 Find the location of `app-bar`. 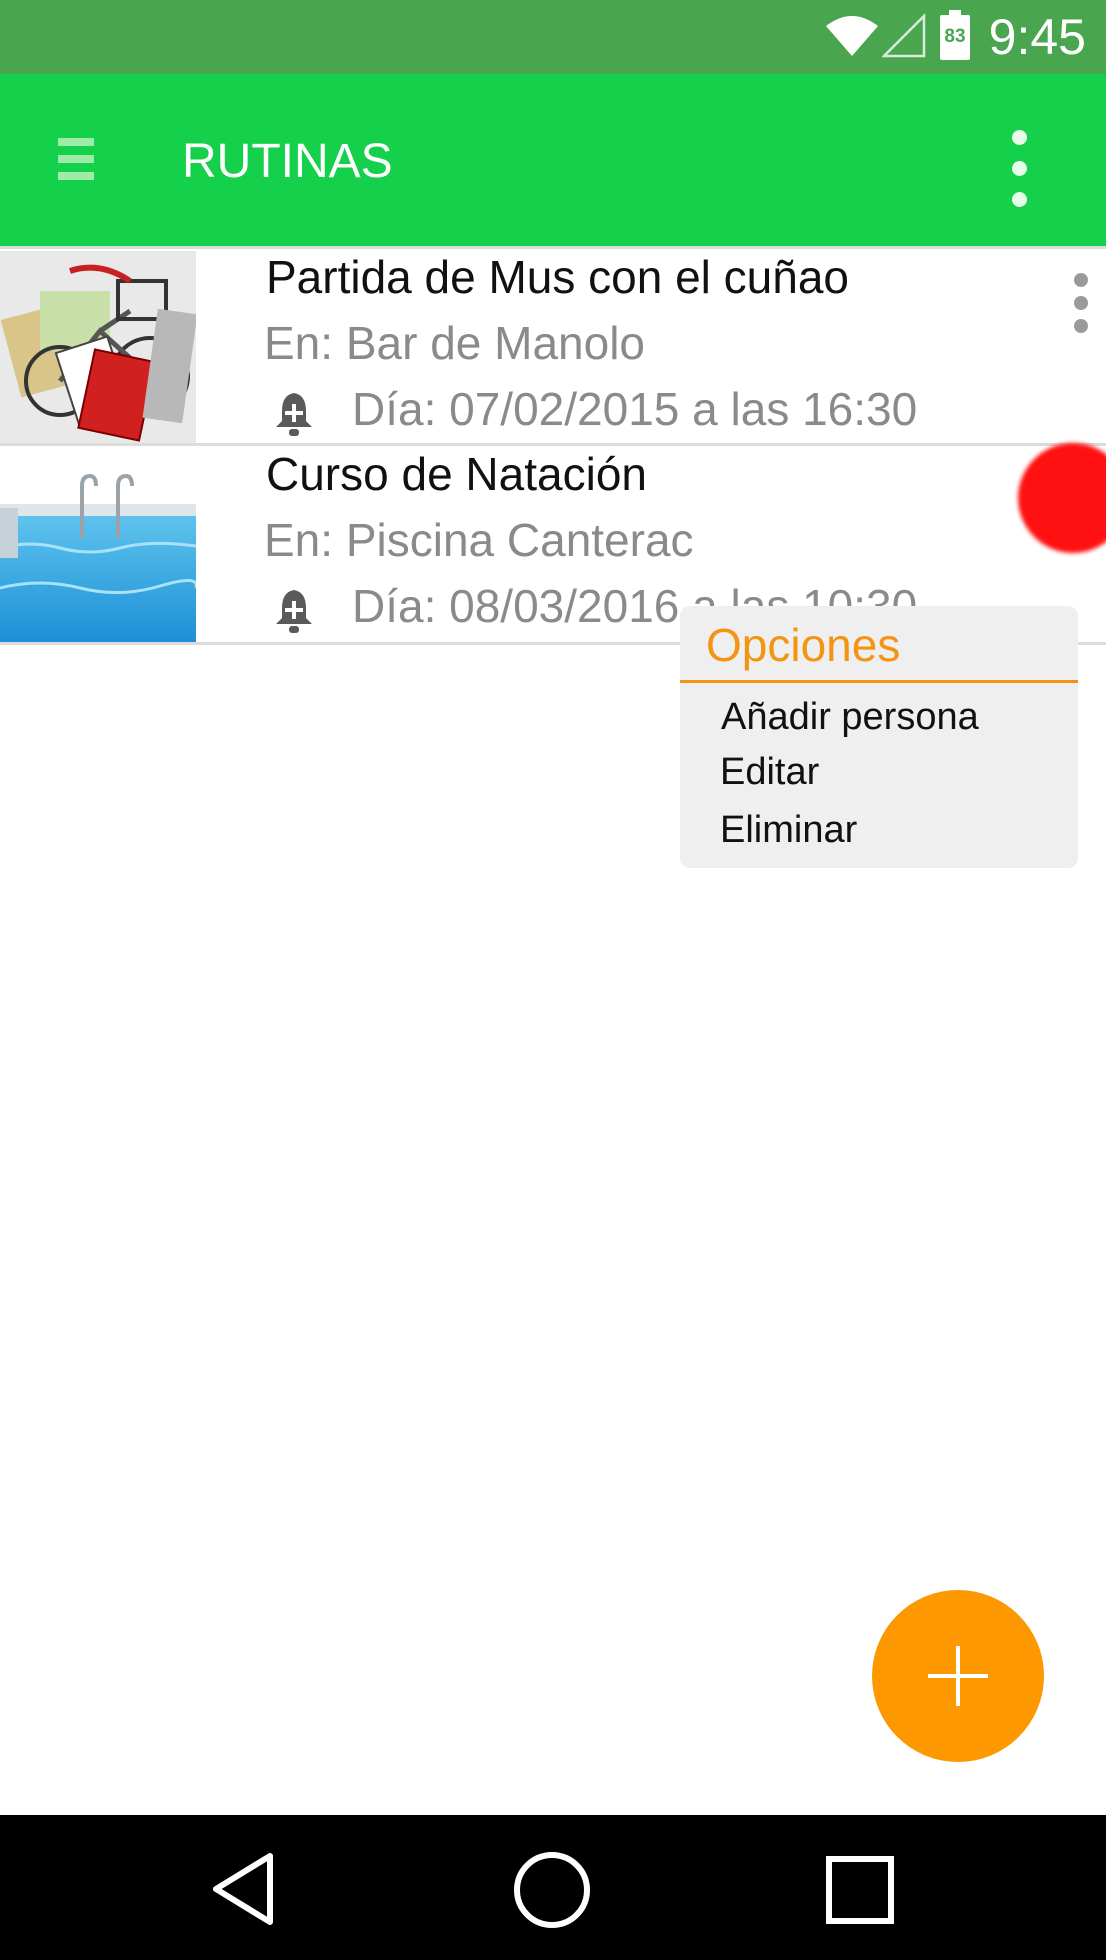

app-bar is located at coordinates (553, 160).